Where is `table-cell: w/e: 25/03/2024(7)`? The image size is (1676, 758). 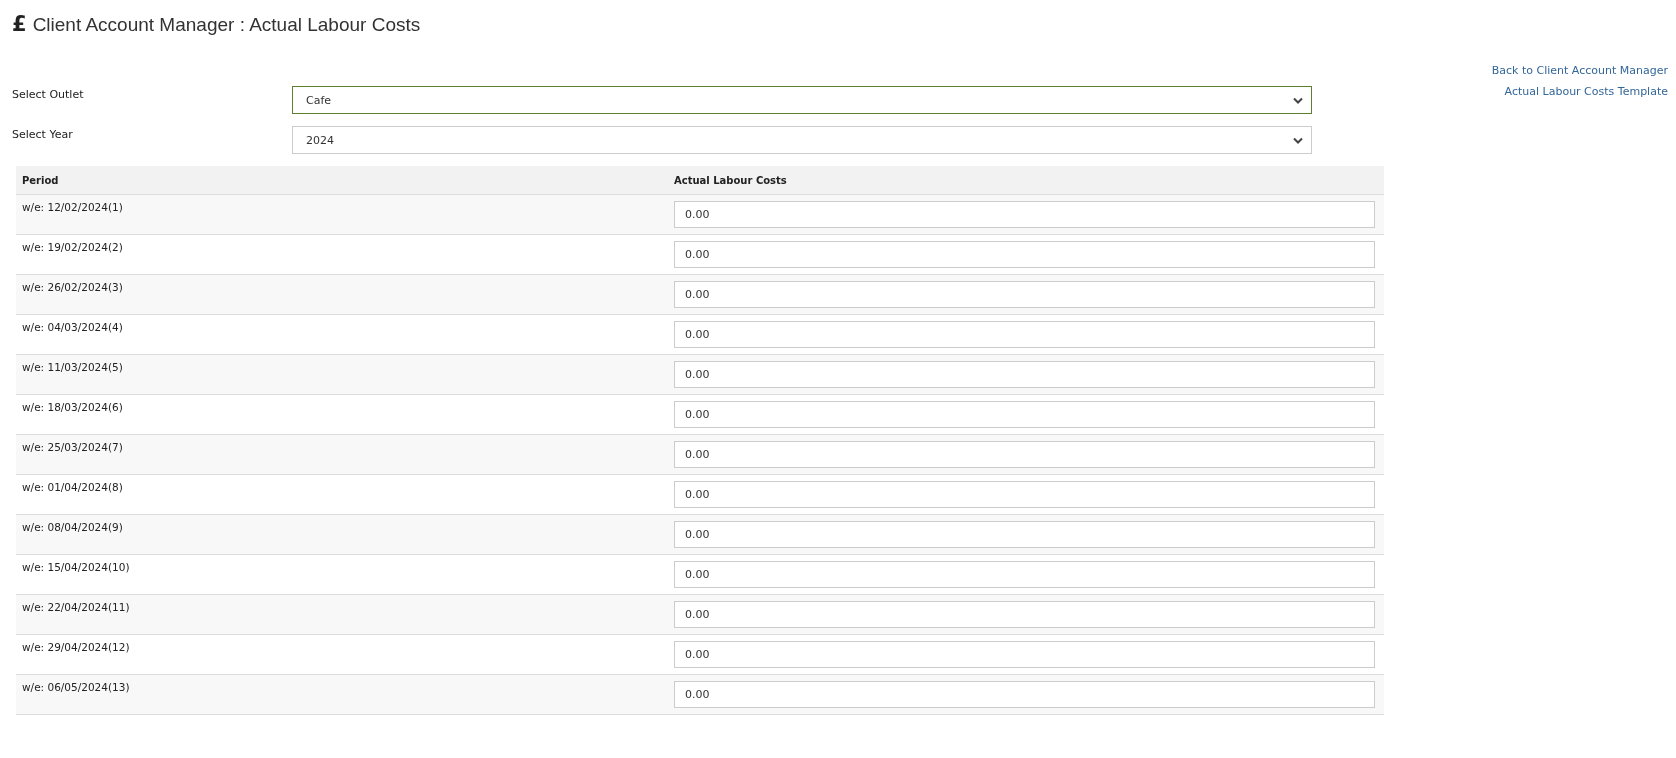 table-cell: w/e: 25/03/2024(7) is located at coordinates (342, 454).